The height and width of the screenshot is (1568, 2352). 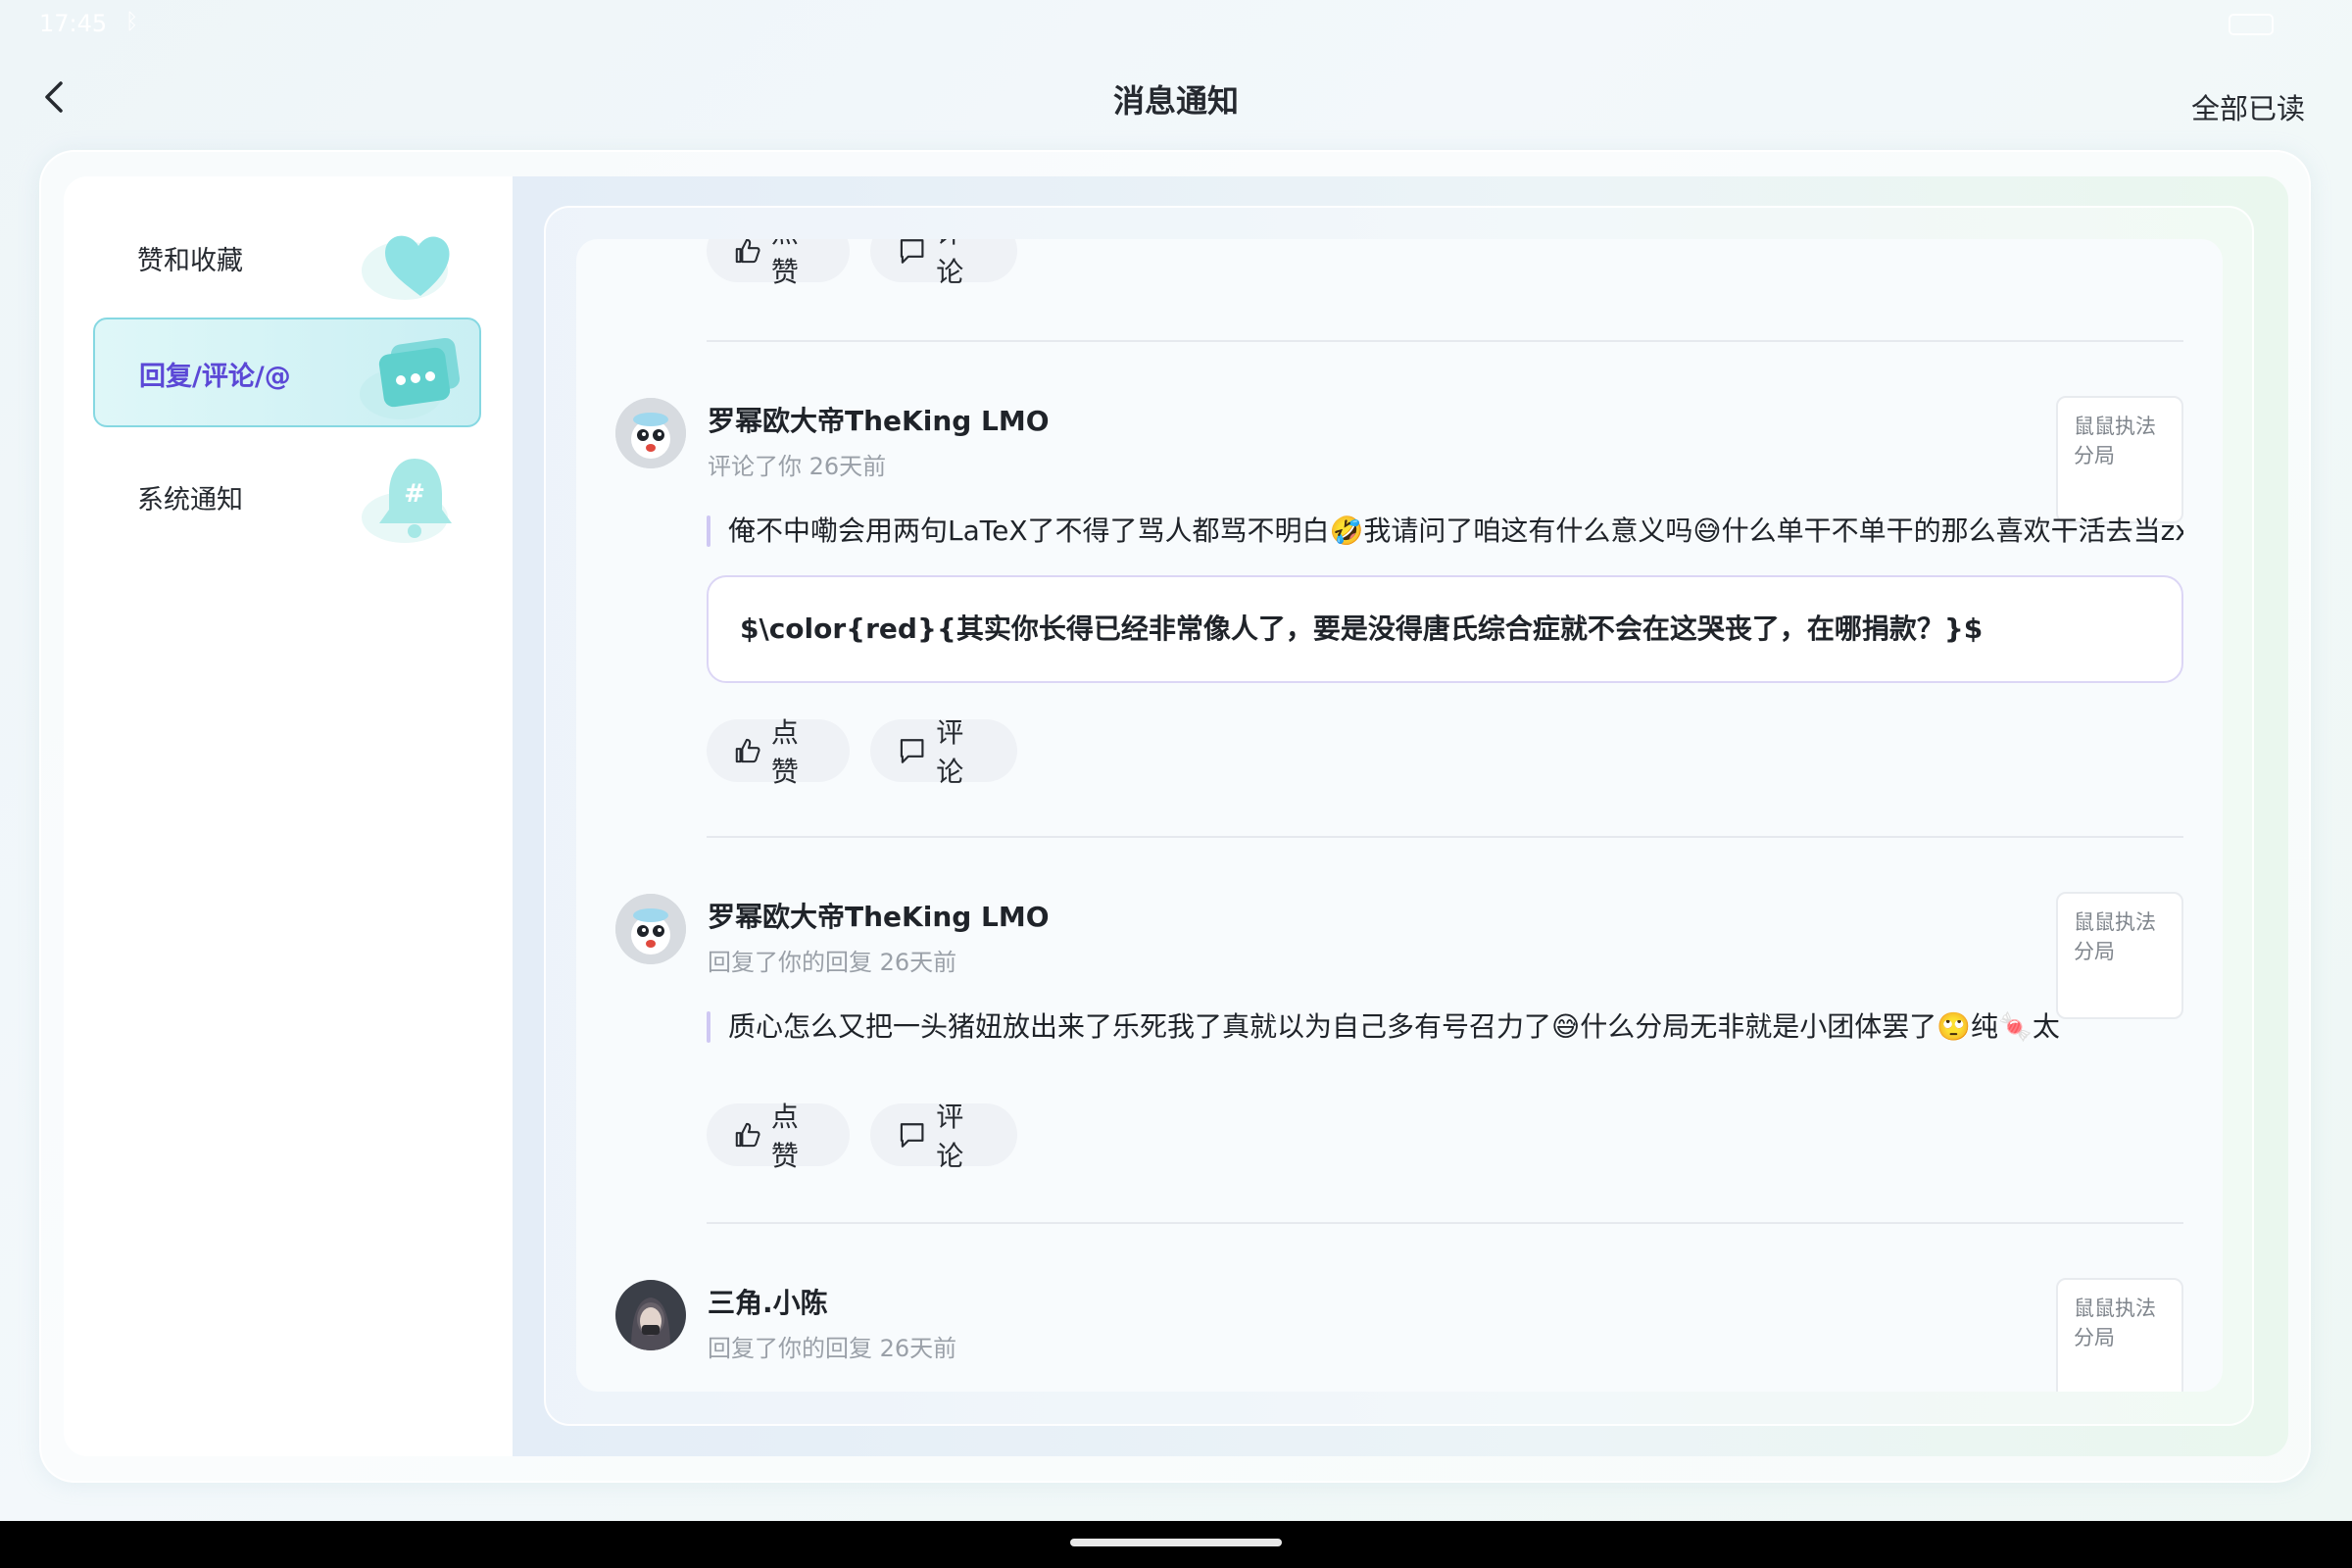 I want to click on home-indicator, so click(x=1176, y=1542).